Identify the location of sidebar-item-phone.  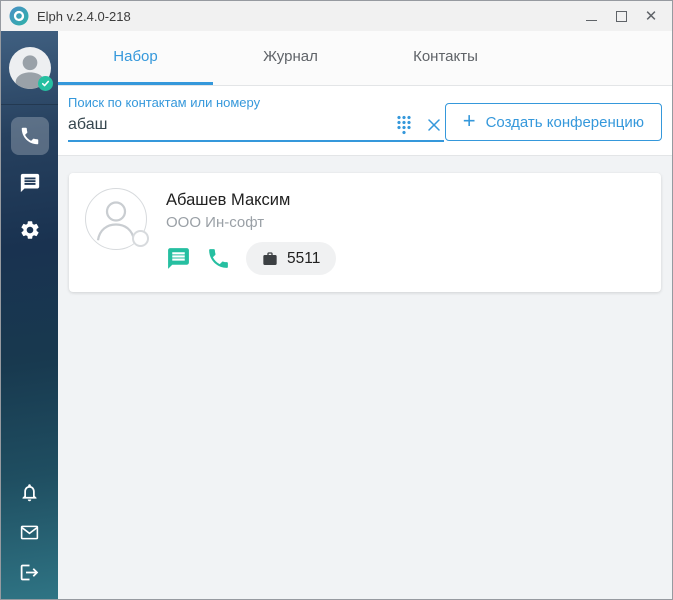
(29, 136).